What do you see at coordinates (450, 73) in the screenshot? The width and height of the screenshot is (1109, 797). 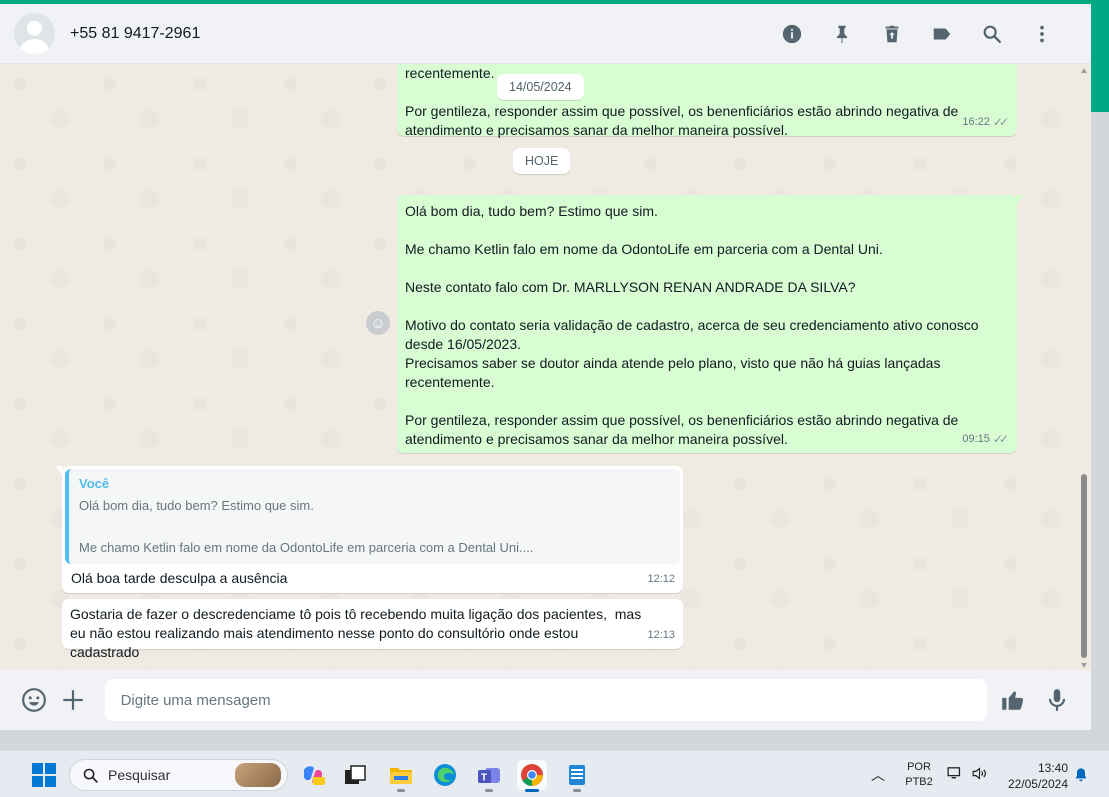 I see `message-text-top: recentemente.` at bounding box center [450, 73].